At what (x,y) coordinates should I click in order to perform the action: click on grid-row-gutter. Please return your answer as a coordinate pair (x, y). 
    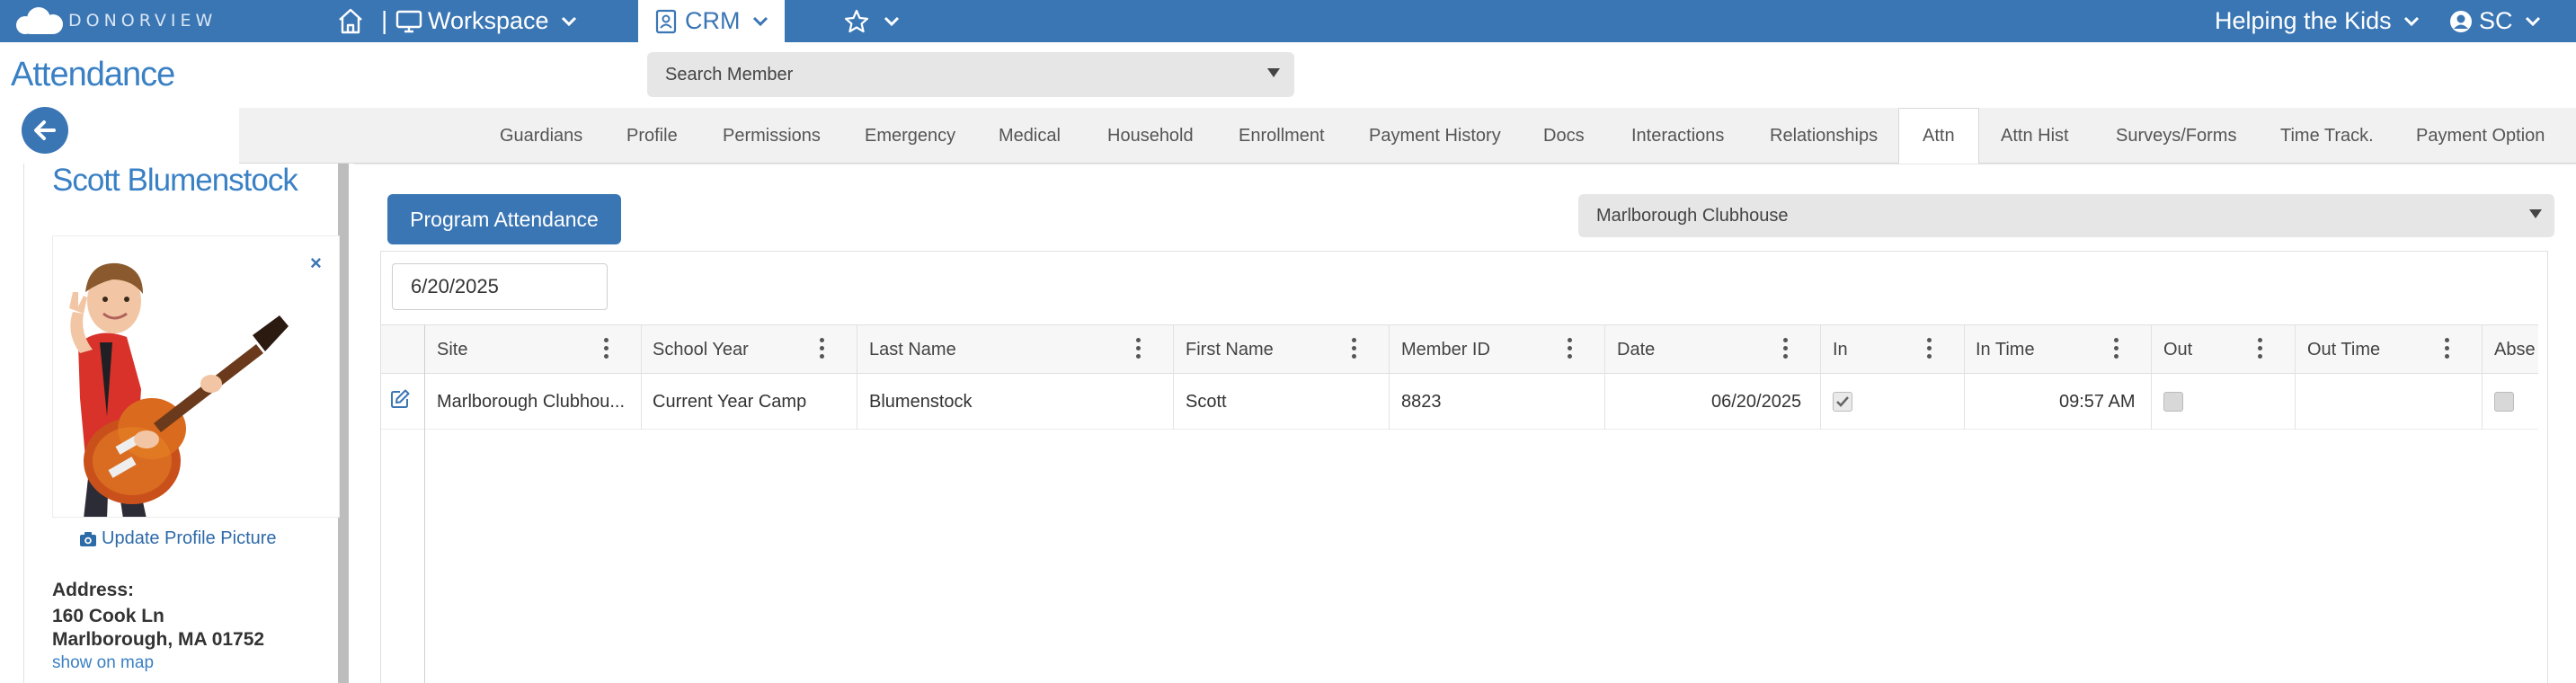
    Looking at the image, I should click on (424, 503).